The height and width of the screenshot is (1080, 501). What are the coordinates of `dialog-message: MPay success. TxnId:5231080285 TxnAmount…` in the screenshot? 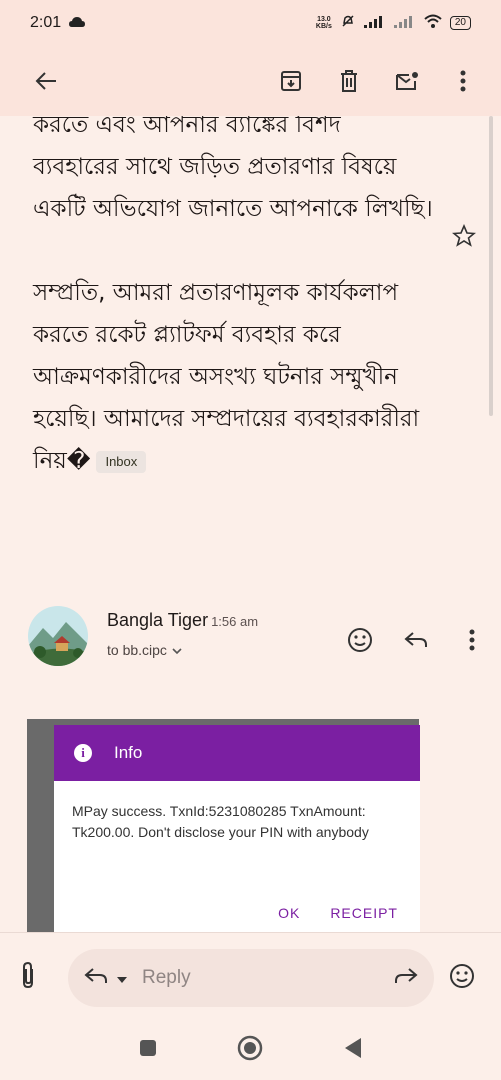 It's located at (220, 821).